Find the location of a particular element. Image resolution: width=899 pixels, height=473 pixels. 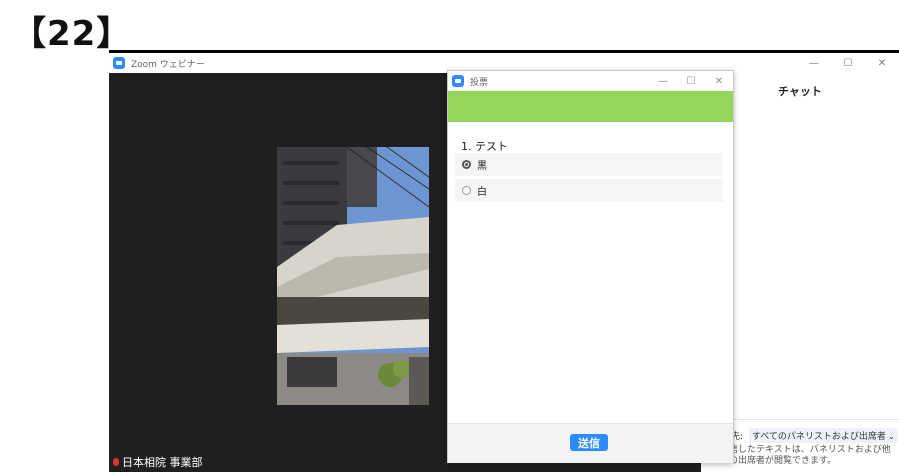

participant-name-text: 日本相院 事業部 is located at coordinates (162, 462).